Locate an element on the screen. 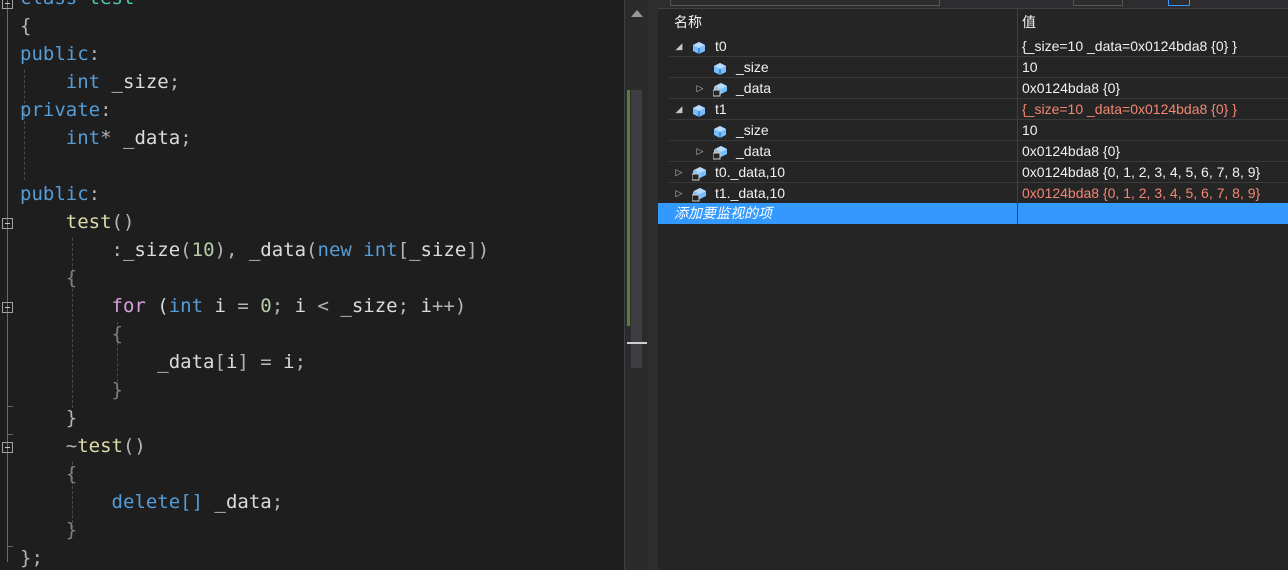  code-token: ), is located at coordinates (231, 250).